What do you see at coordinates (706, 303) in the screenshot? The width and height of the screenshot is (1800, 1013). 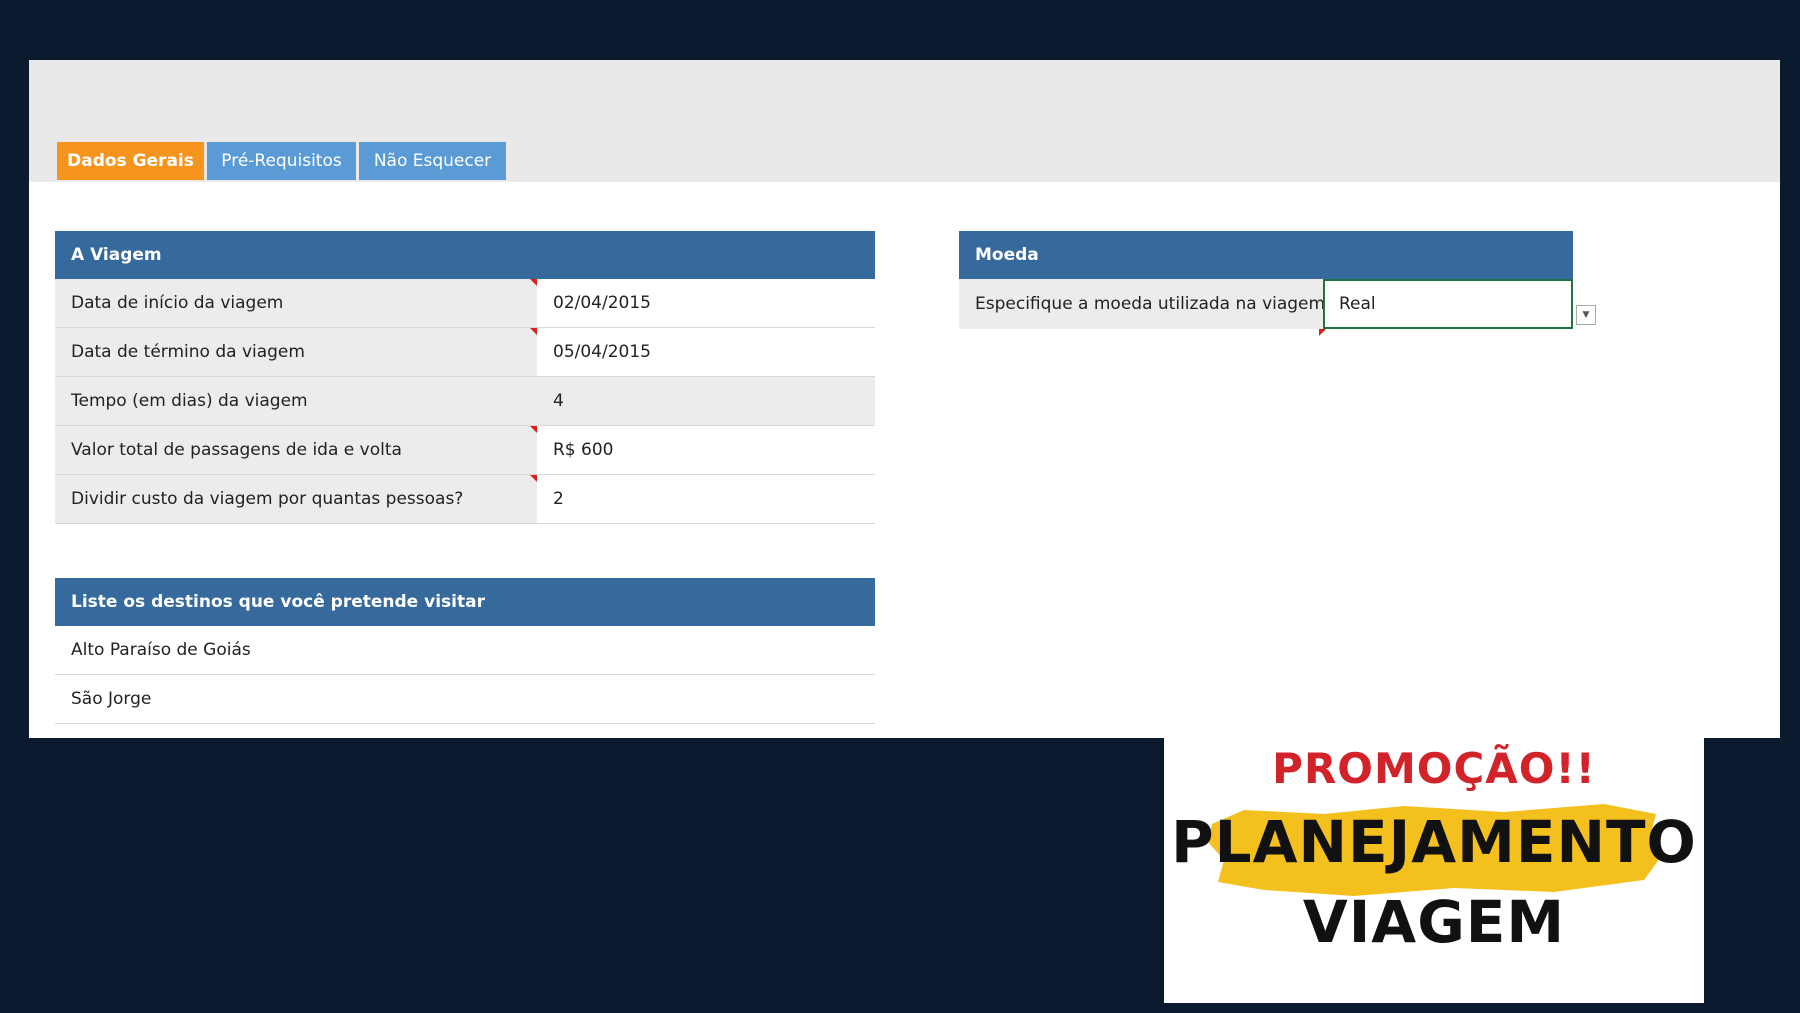 I see `data-inicio-cell: 02/04/2015` at bounding box center [706, 303].